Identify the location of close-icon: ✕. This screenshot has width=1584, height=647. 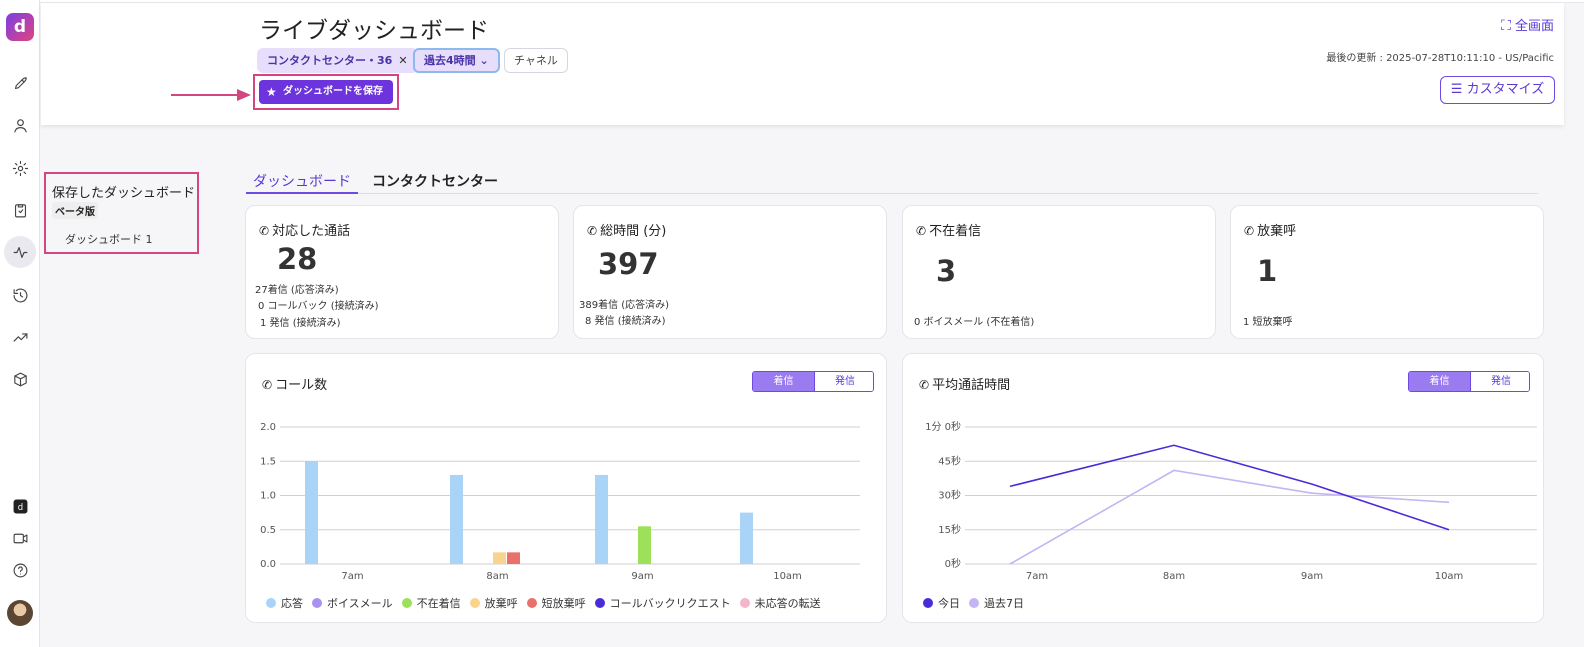
(402, 60).